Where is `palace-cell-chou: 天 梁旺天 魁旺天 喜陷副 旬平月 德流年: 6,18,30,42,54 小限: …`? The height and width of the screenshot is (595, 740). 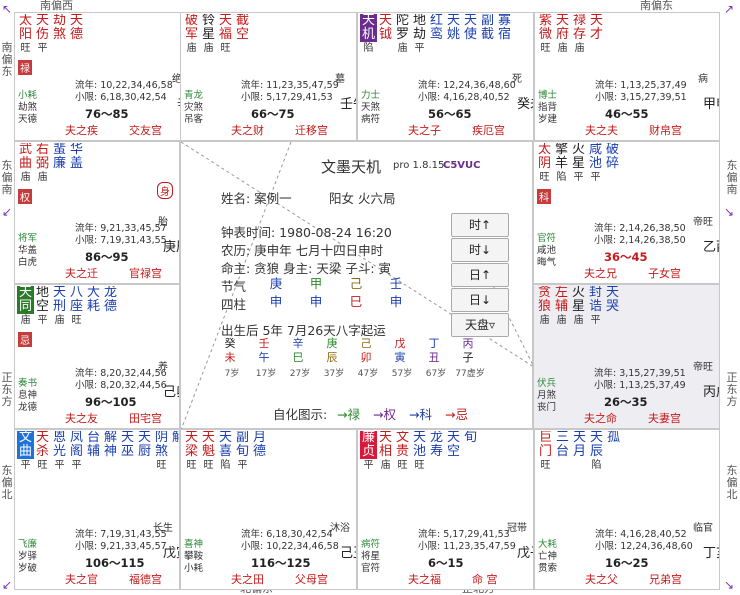
palace-cell-chou: 天 梁旺天 魁旺天 喜陷副 旬平月 德流年: 6,18,30,42,54 小限: … is located at coordinates (268, 509).